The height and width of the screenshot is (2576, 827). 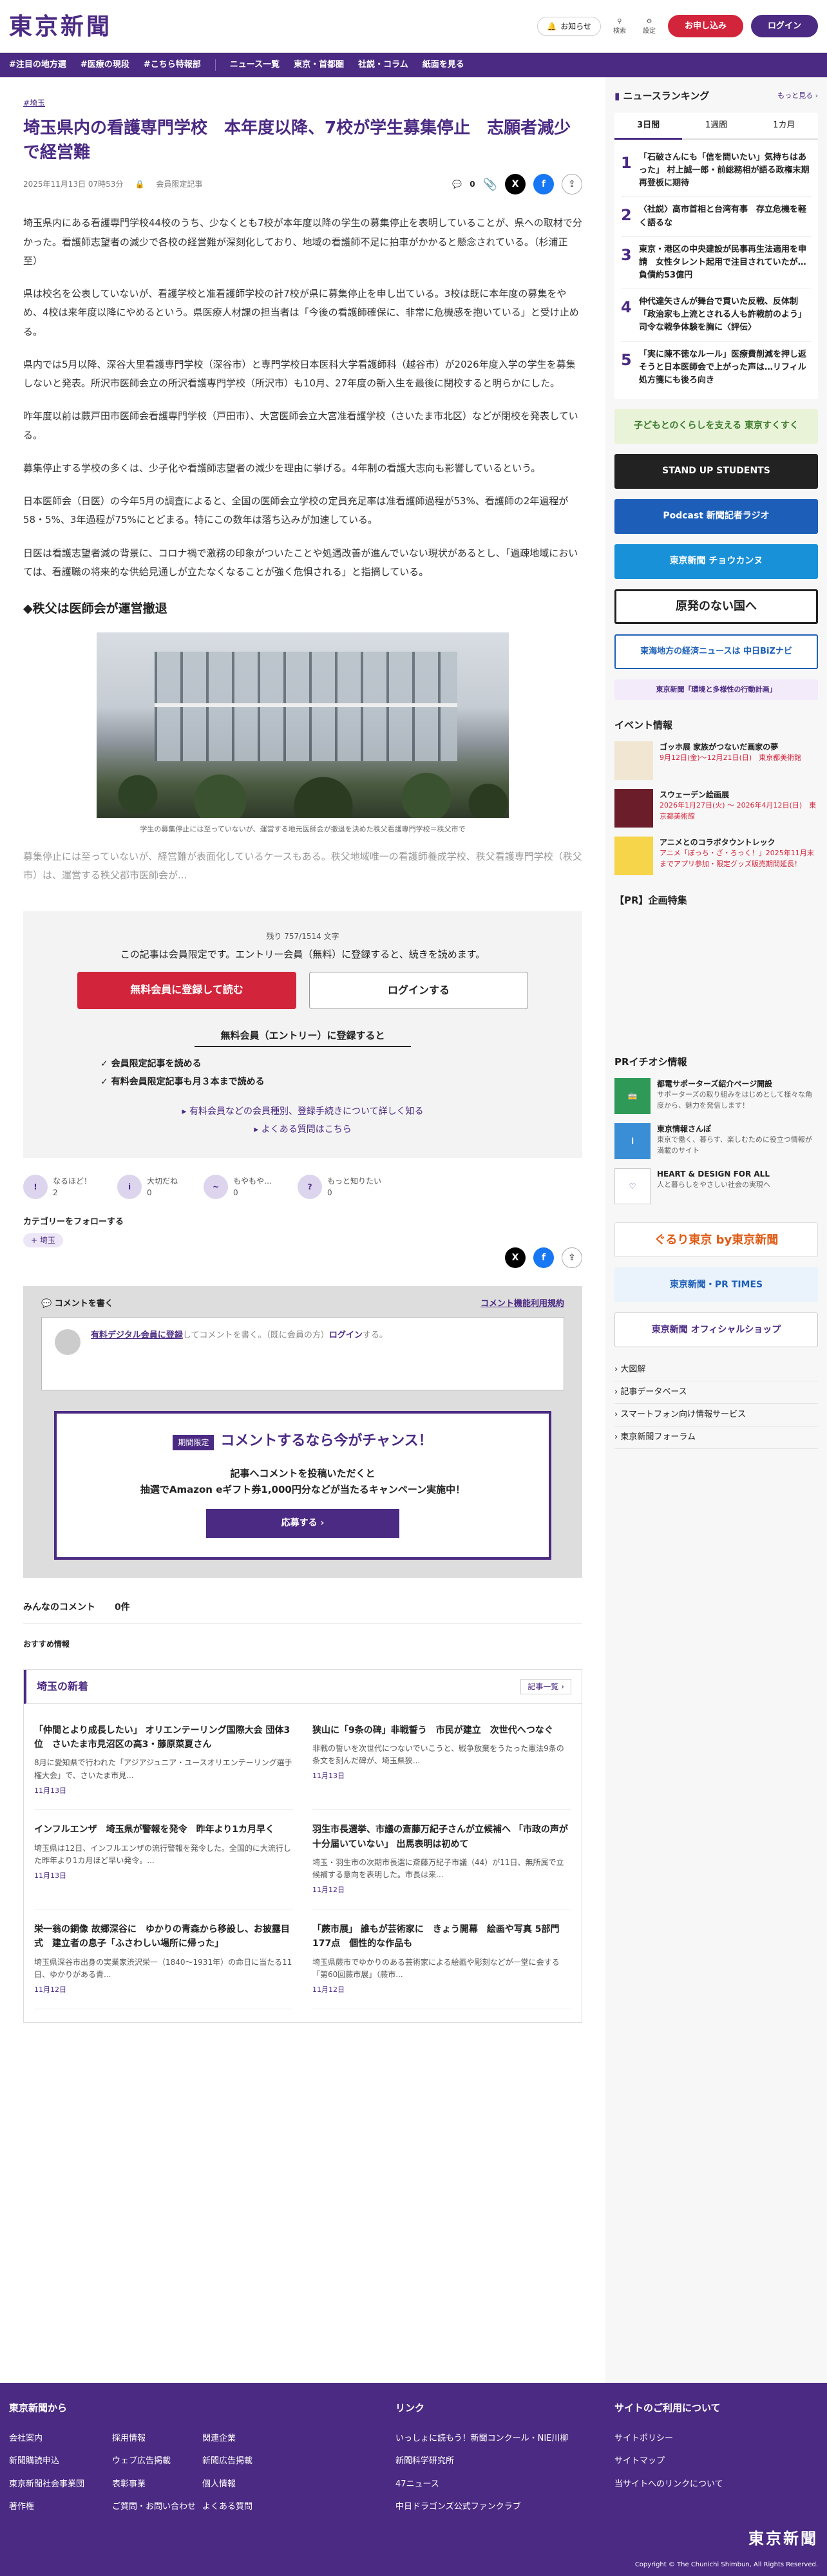 I want to click on reaction-taisetsu: i 大切だね 0, so click(x=147, y=1187).